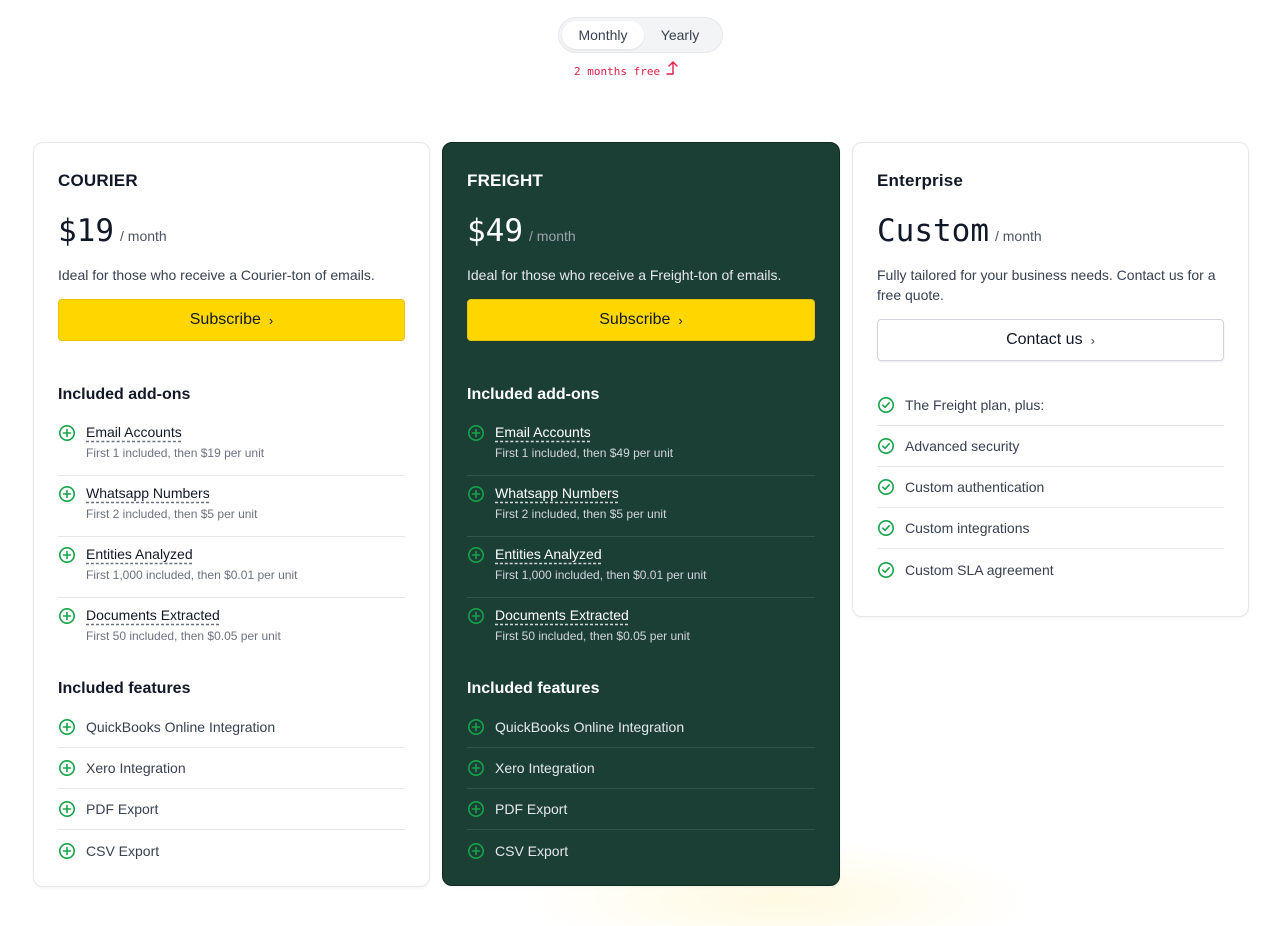 This screenshot has height=926, width=1284. What do you see at coordinates (920, 180) in the screenshot?
I see `plan-name: Enterprise` at bounding box center [920, 180].